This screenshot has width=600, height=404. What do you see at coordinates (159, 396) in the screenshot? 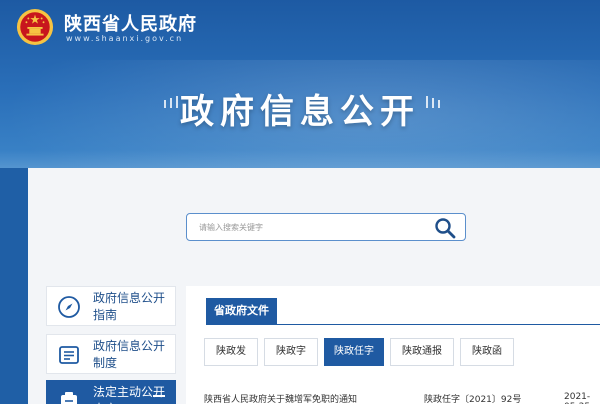
I see `collapse-icon` at bounding box center [159, 396].